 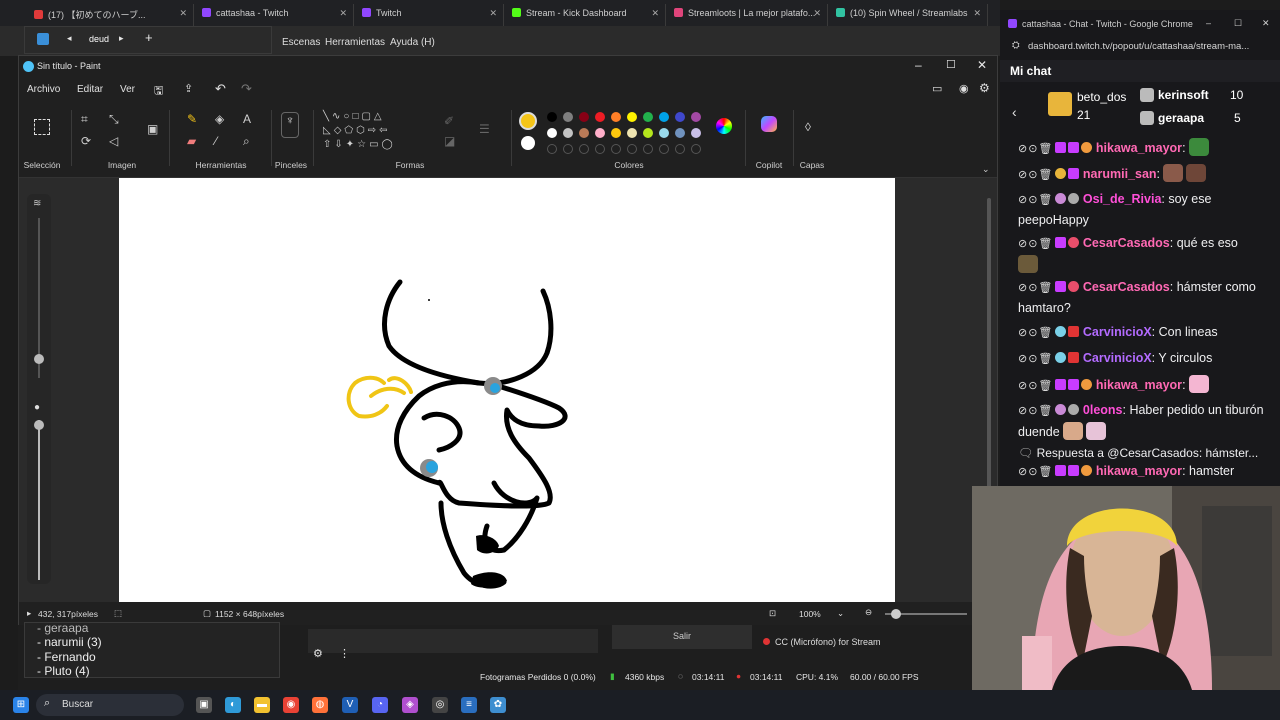 What do you see at coordinates (1120, 174) in the screenshot?
I see `chat-username: narumii_san` at bounding box center [1120, 174].